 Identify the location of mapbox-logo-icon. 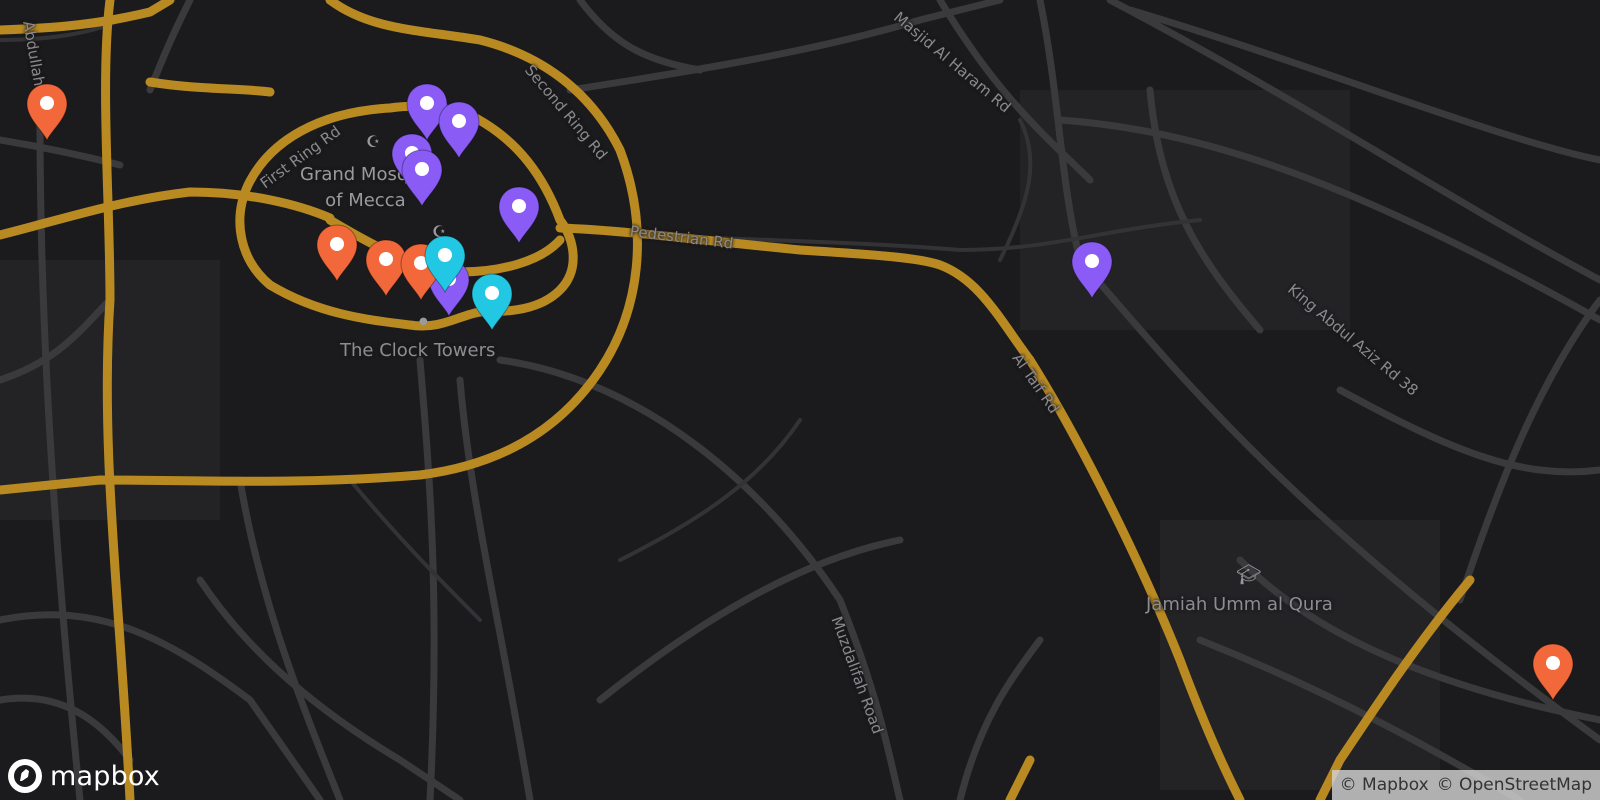
(25, 776).